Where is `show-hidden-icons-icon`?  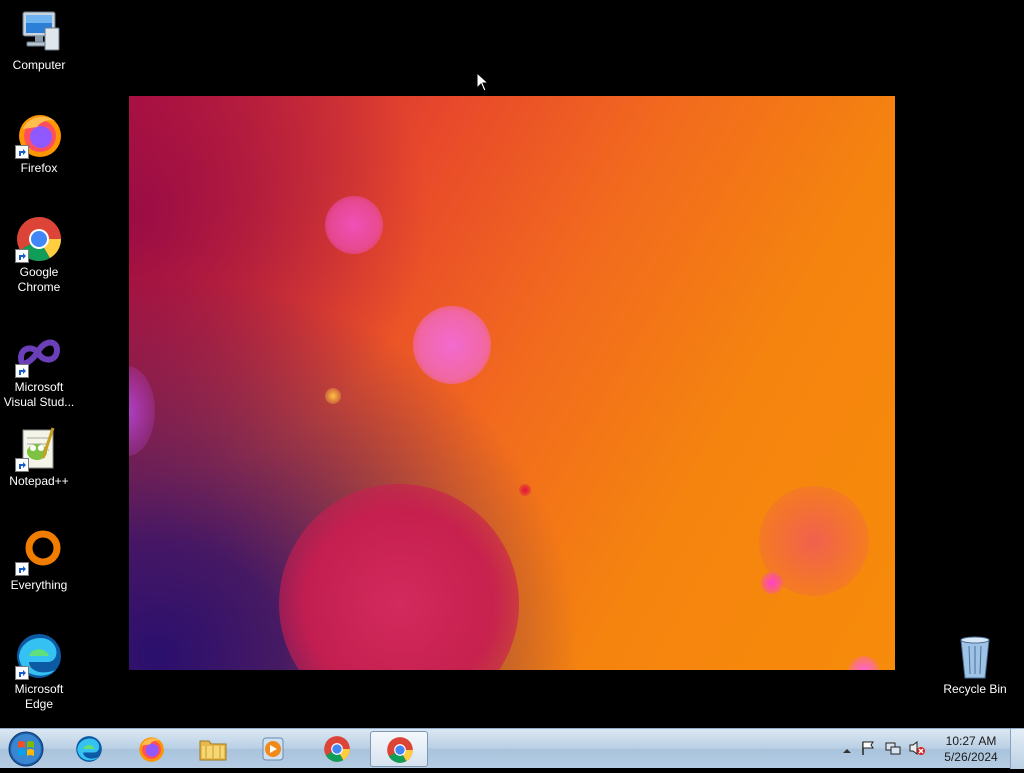 show-hidden-icons-icon is located at coordinates (847, 752).